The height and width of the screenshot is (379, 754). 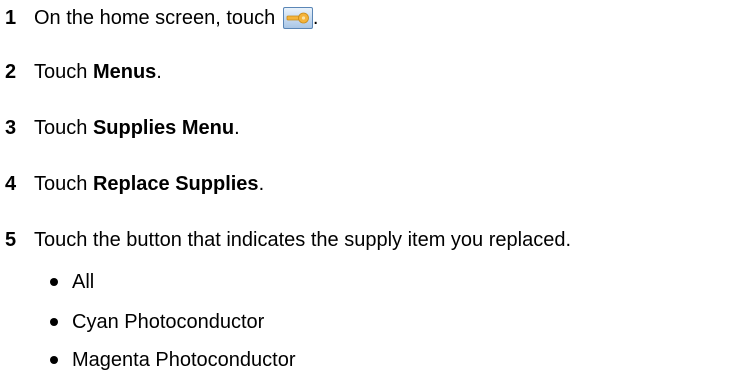 I want to click on supply-item-all: All, so click(x=72, y=282).